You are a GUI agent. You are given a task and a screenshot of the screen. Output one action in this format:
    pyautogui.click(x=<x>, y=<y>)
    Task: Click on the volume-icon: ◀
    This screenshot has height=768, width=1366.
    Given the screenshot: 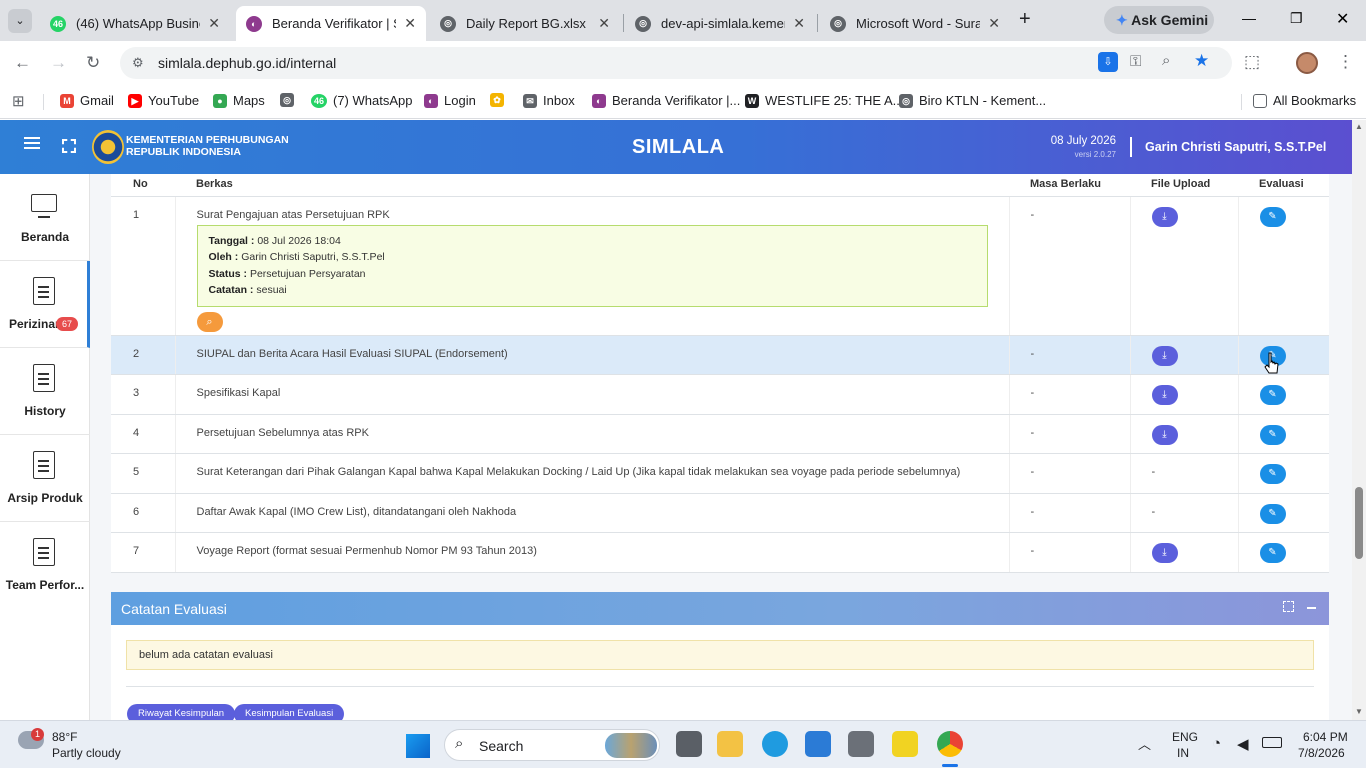 What is the action you would take?
    pyautogui.click(x=1243, y=744)
    